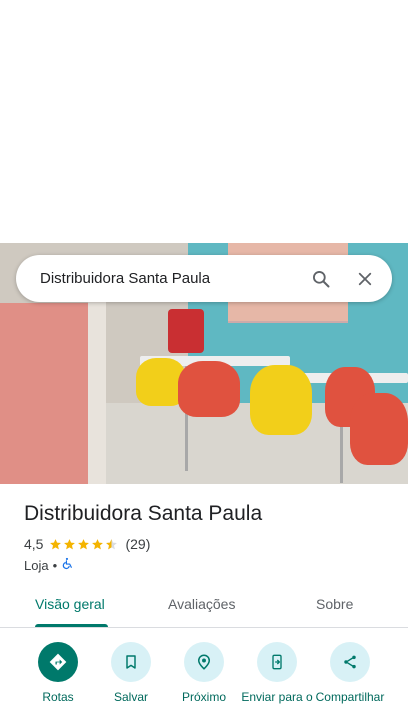 The height and width of the screenshot is (726, 408). What do you see at coordinates (350, 662) in the screenshot?
I see `share-icon` at bounding box center [350, 662].